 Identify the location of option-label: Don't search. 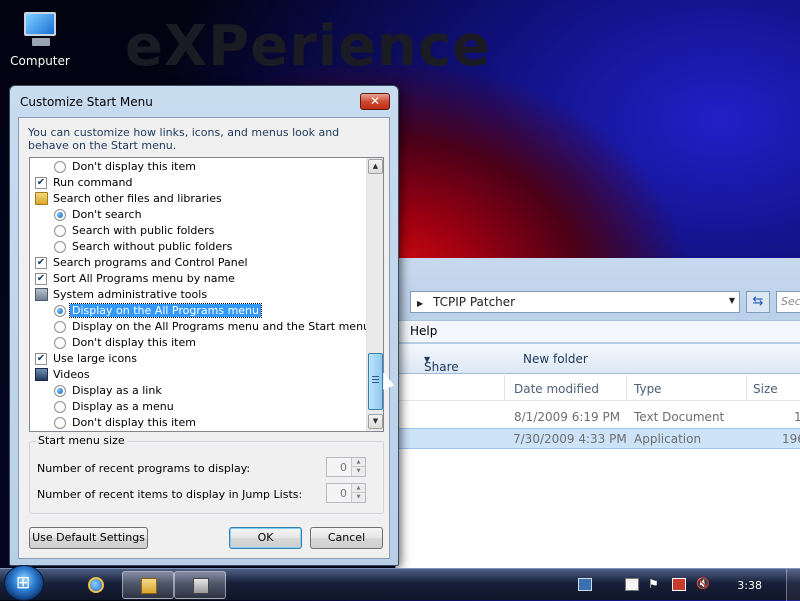
(107, 214).